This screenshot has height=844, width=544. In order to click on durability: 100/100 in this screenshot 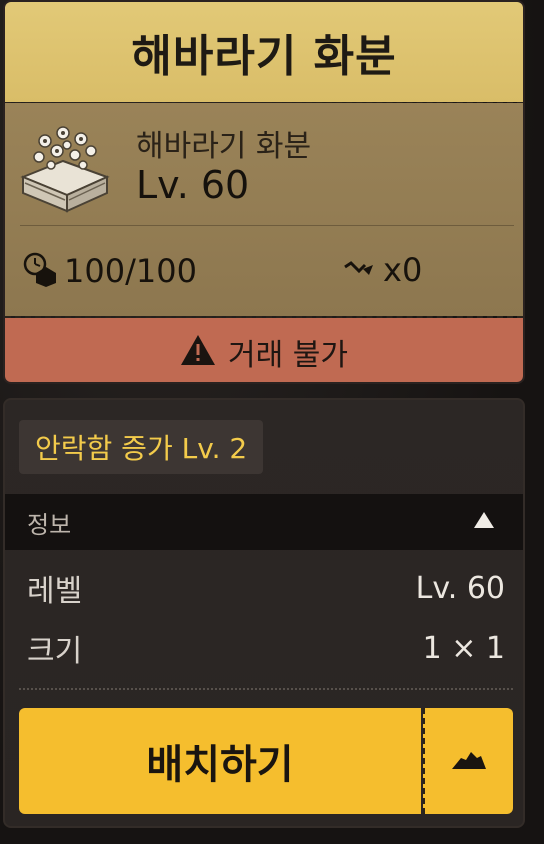, I will do `click(109, 271)`.